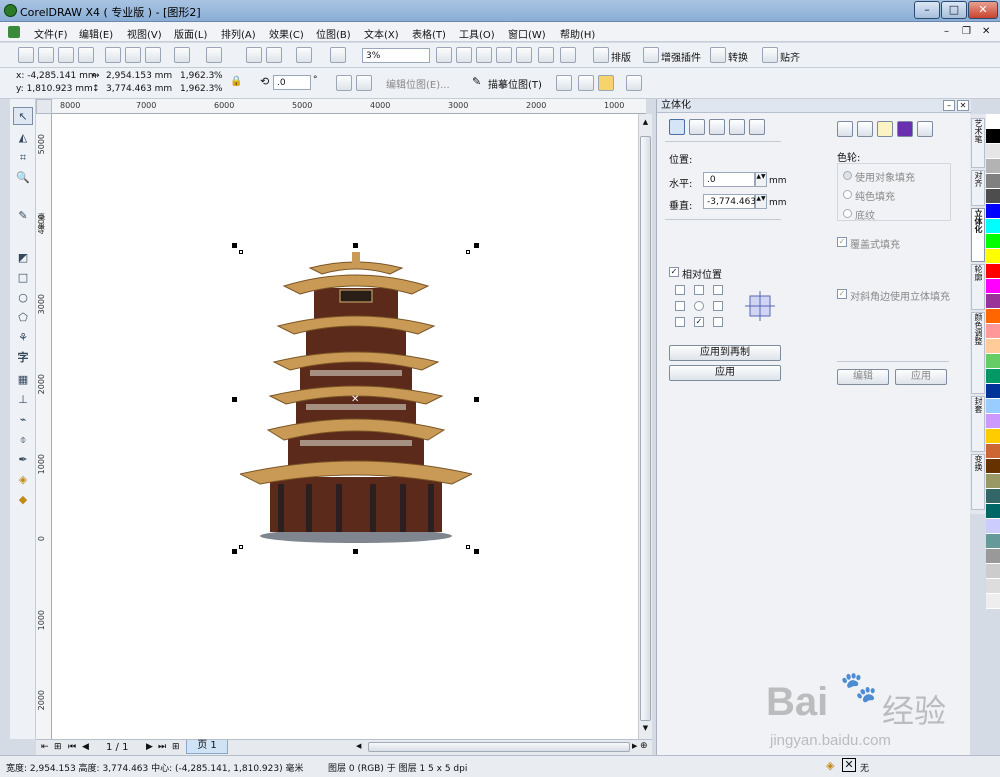  Describe the element at coordinates (963, 105) in the screenshot. I see `docker-close-icon: ✕` at that location.